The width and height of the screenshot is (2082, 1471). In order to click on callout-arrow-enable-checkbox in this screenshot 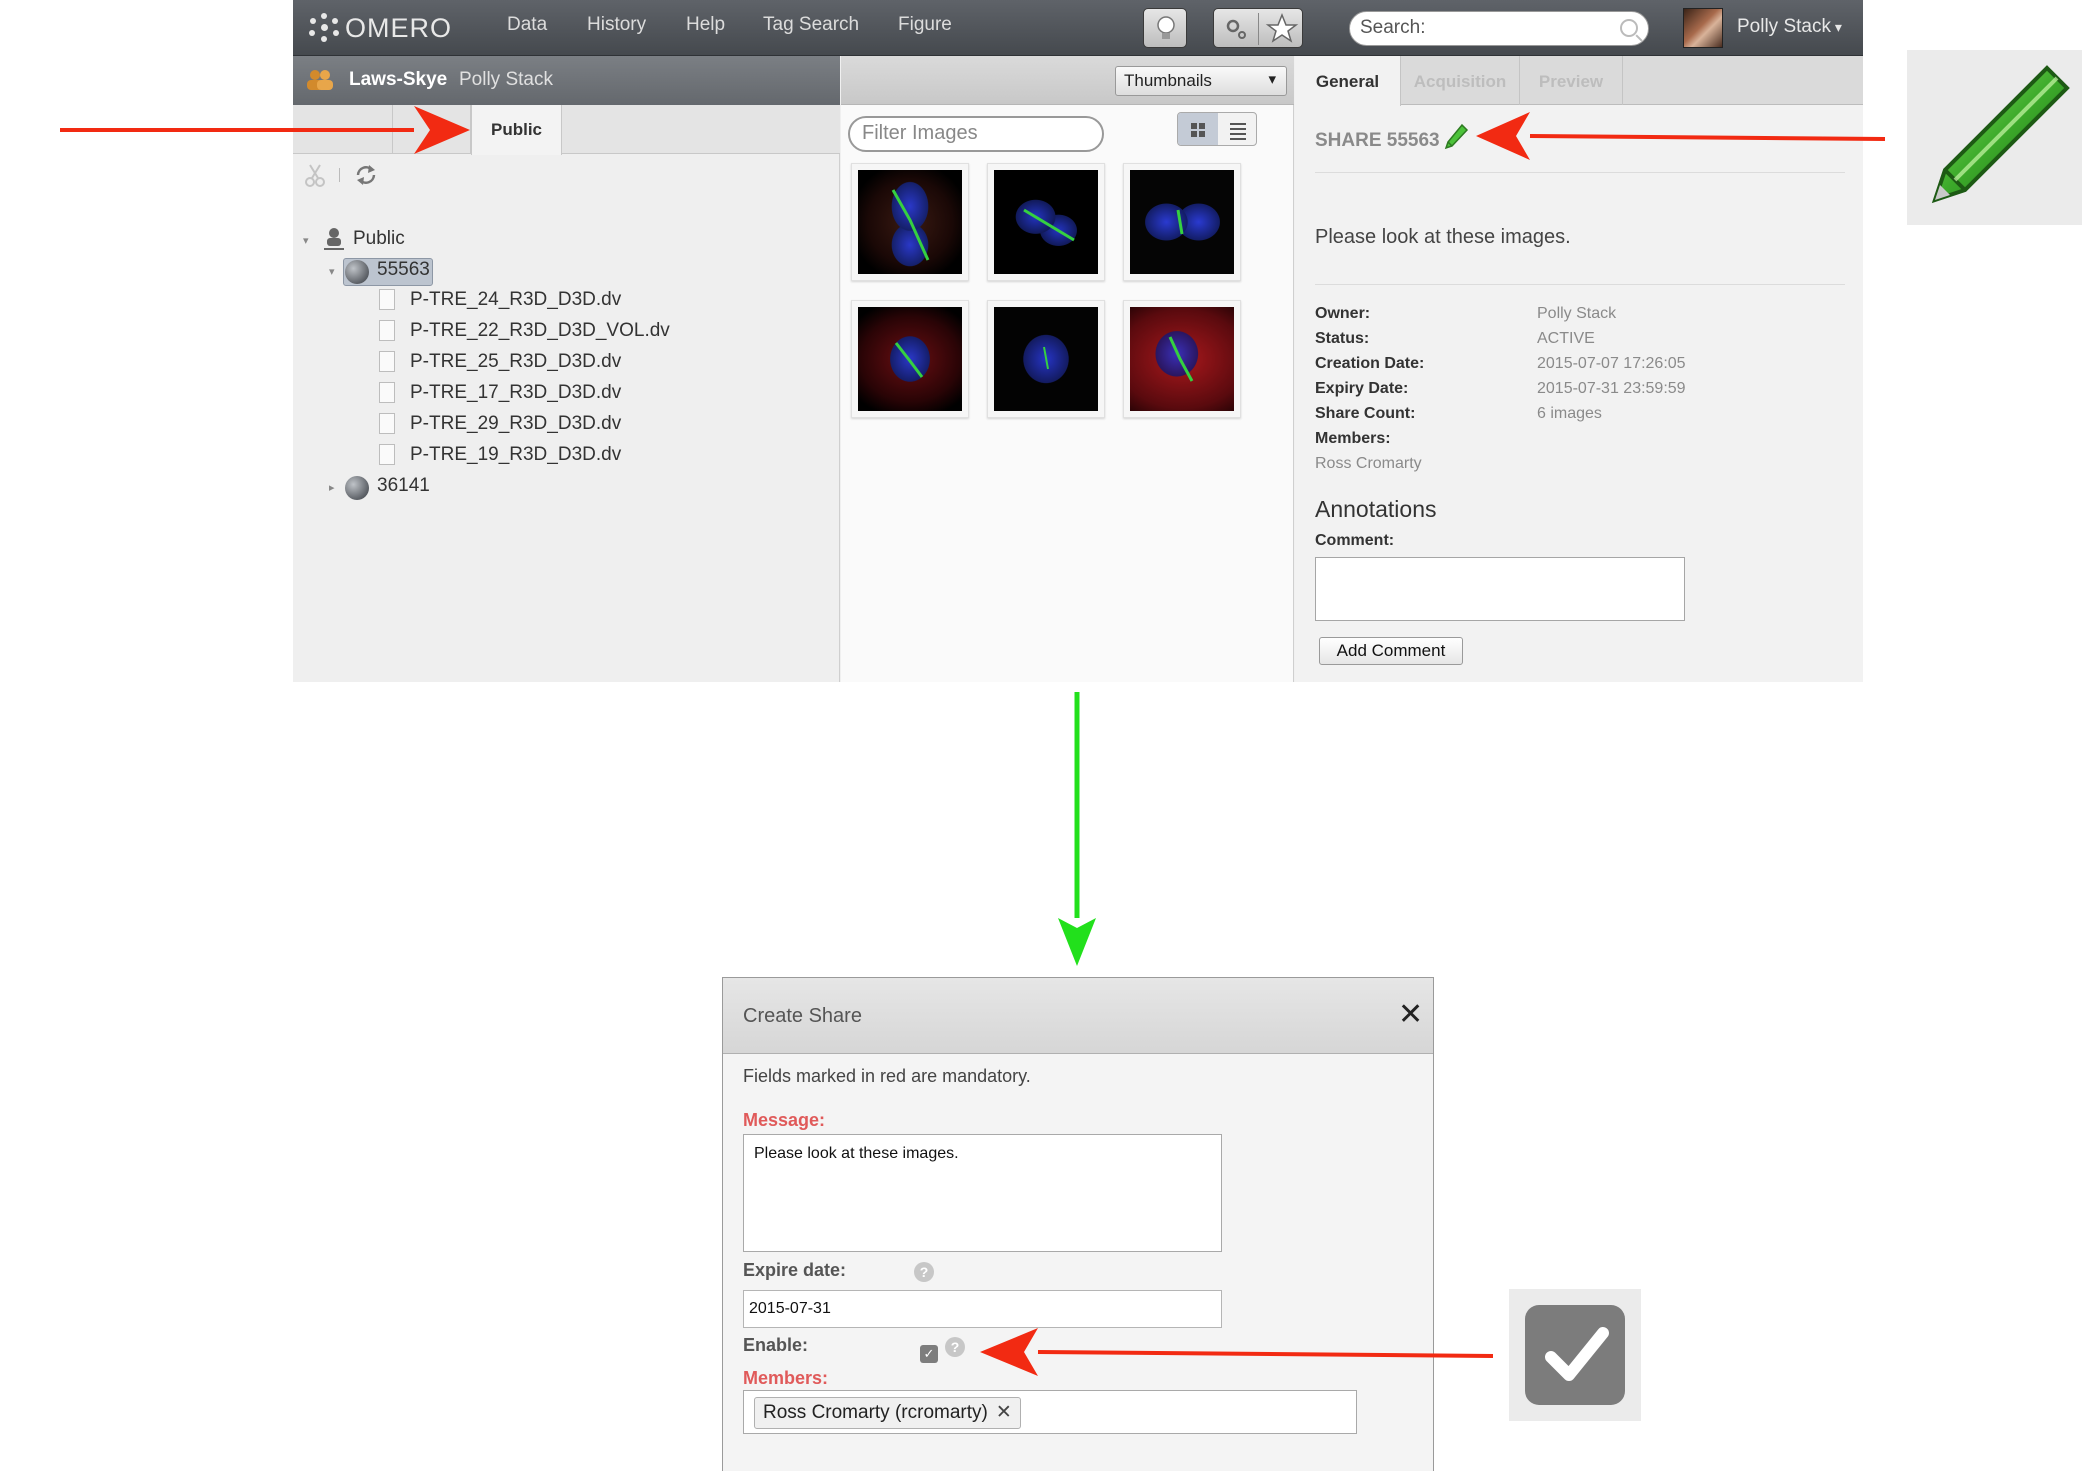, I will do `click(1237, 1352)`.